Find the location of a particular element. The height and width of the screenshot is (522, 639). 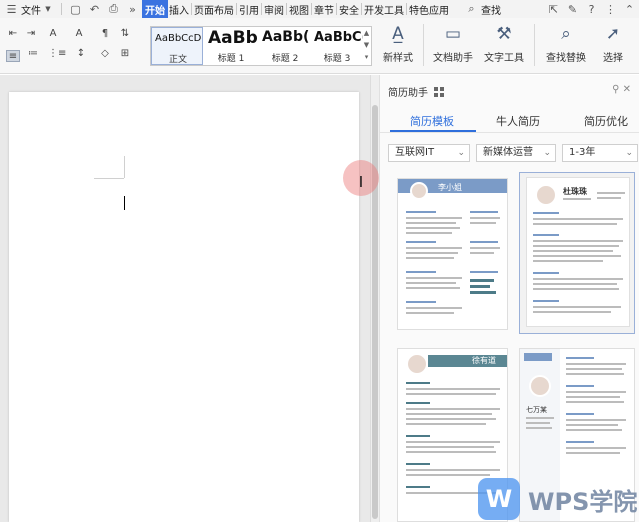

style-caption: 标题 2 is located at coordinates (285, 59).